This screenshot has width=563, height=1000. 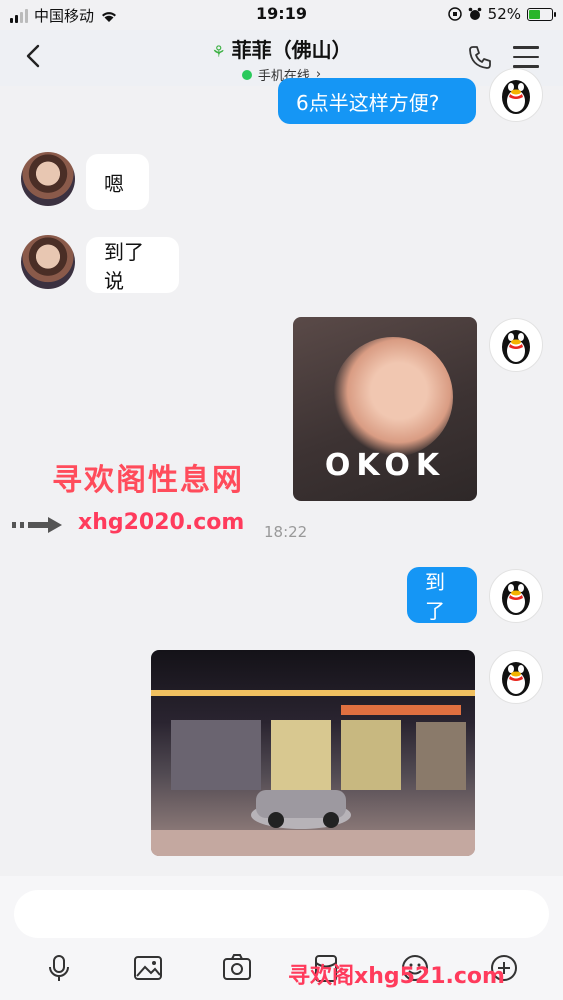 I want to click on sticker-label: OKOK, so click(x=385, y=465).